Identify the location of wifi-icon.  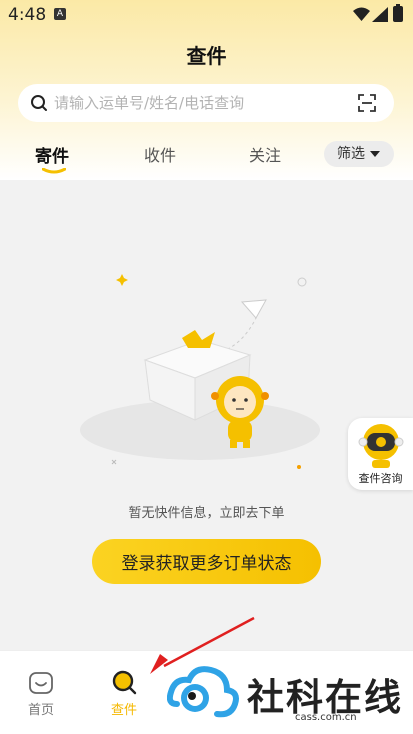
(361, 14).